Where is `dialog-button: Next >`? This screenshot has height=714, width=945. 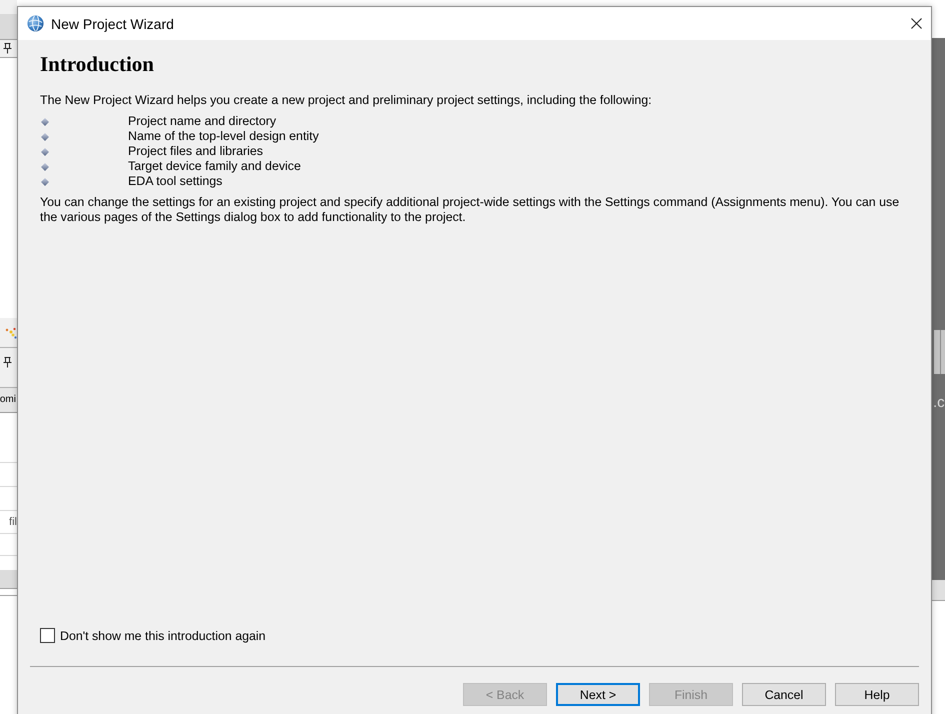 dialog-button: Next > is located at coordinates (598, 694).